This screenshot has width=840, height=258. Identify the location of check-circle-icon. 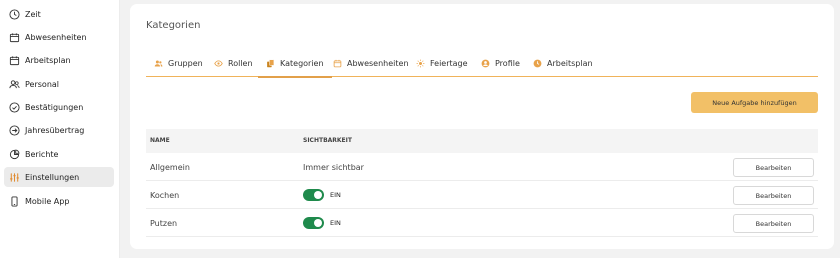
(14, 107).